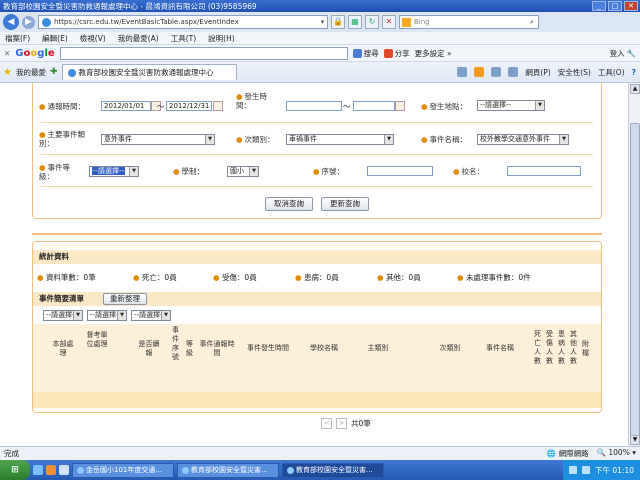 The width and height of the screenshot is (640, 480). I want to click on volume-icon, so click(586, 470).